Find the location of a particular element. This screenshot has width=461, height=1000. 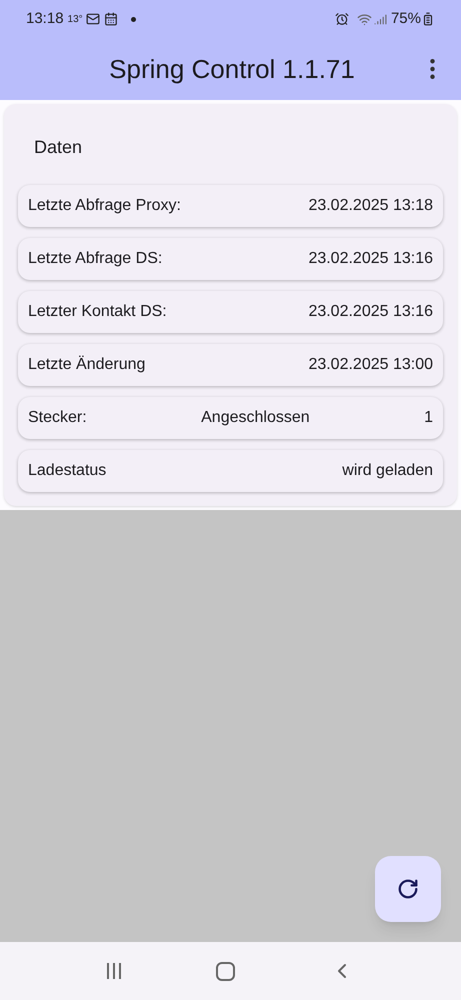

app-title: Spring Control 1.1.71 is located at coordinates (232, 69).